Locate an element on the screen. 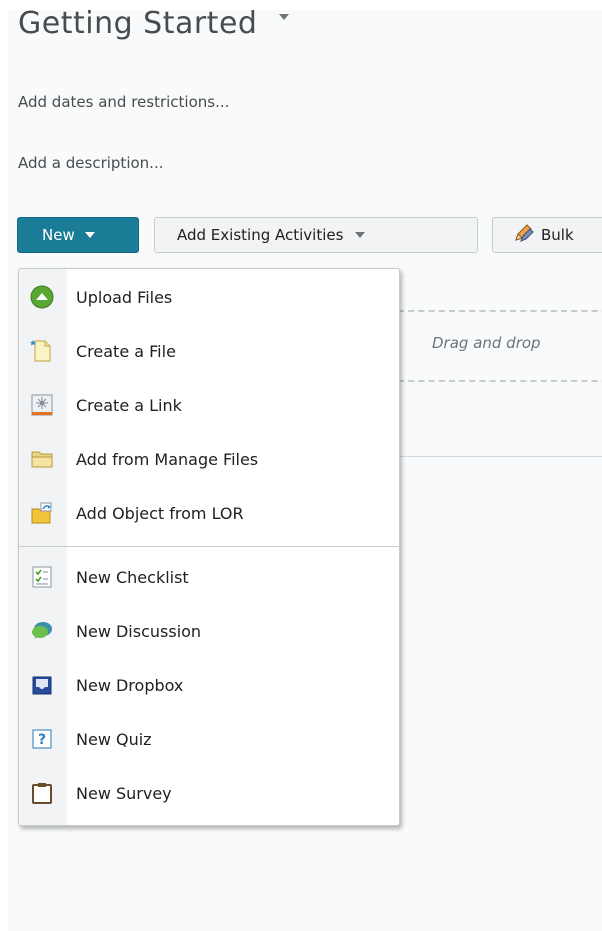 The width and height of the screenshot is (602, 931). new-button: New is located at coordinates (78, 235).